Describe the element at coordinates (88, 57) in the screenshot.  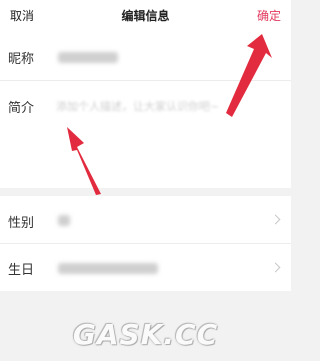
I see `nickname-input` at that location.